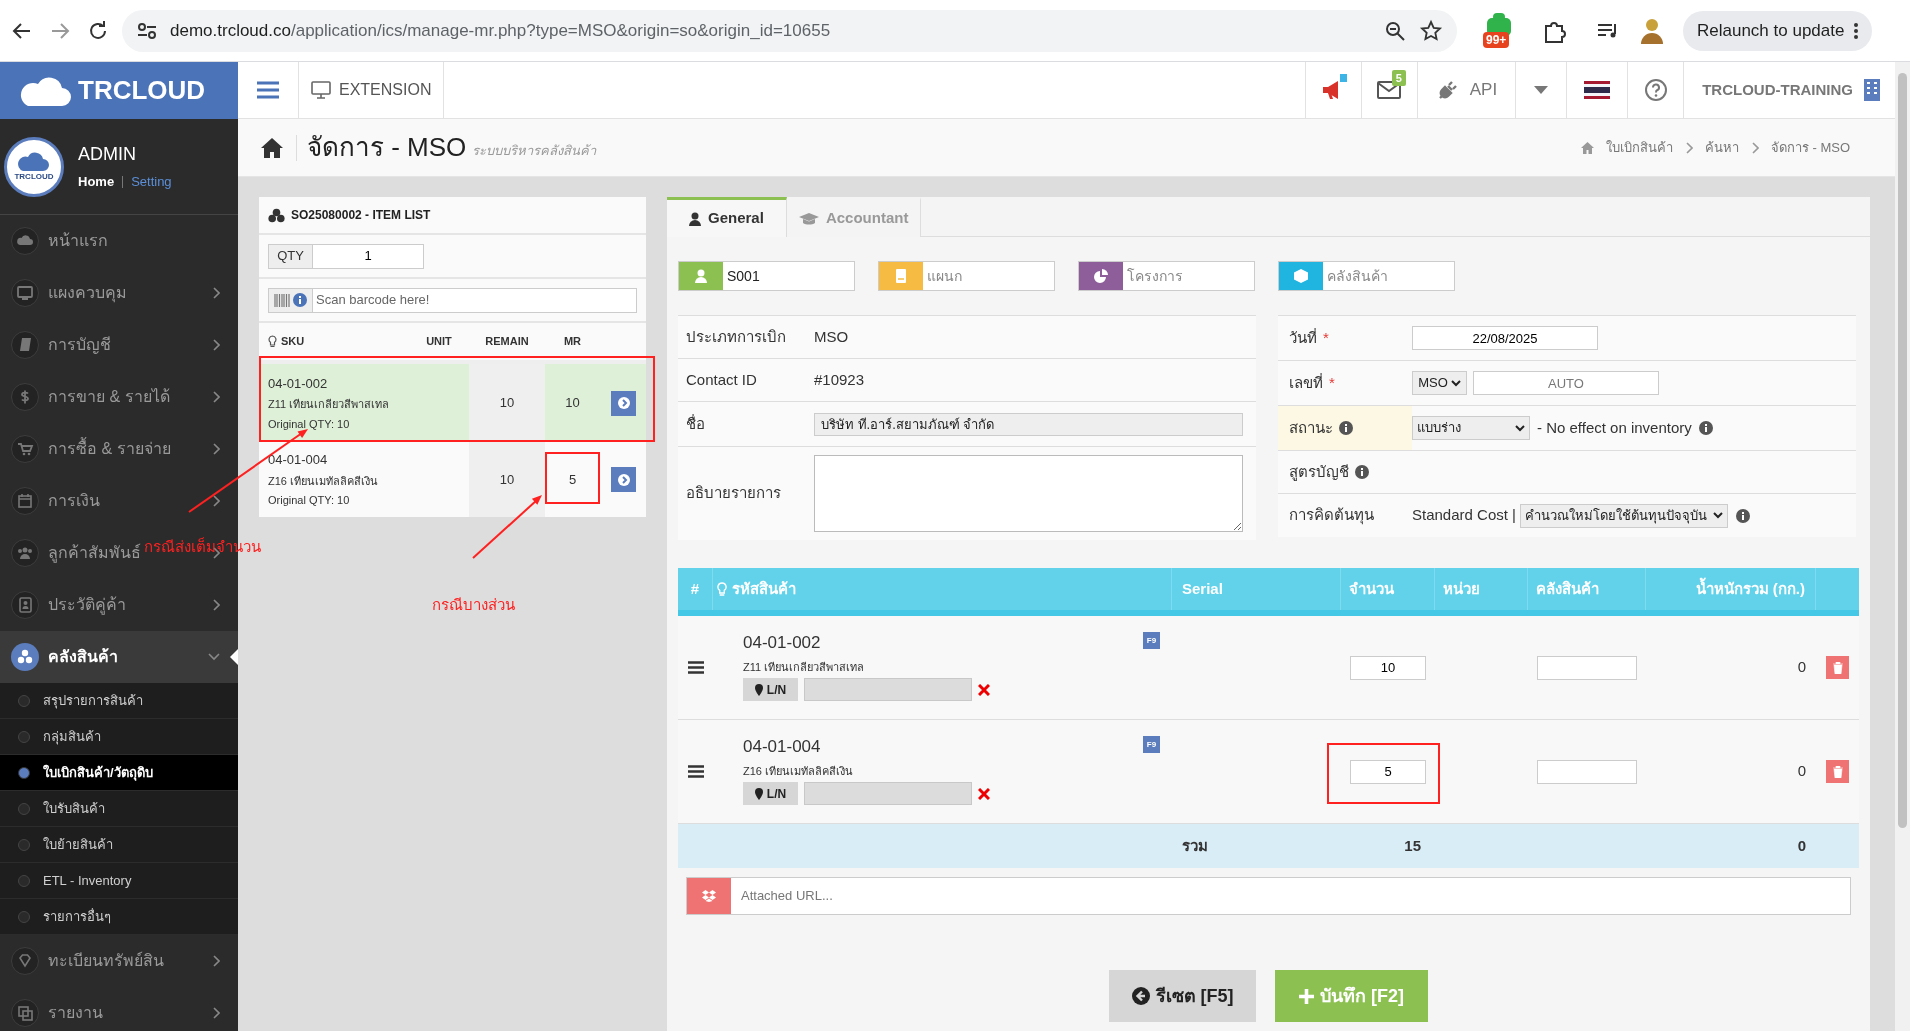 Image resolution: width=1910 pixels, height=1031 pixels. I want to click on relaunch-button: Relaunch to update, so click(1778, 30).